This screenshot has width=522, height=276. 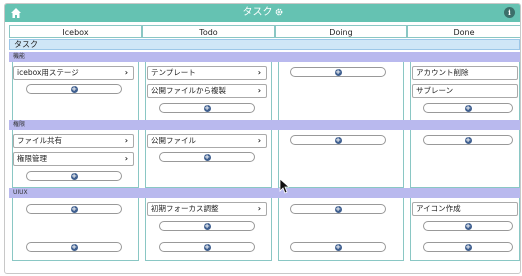 I want to click on card-label: 公開ファイル, so click(x=173, y=140).